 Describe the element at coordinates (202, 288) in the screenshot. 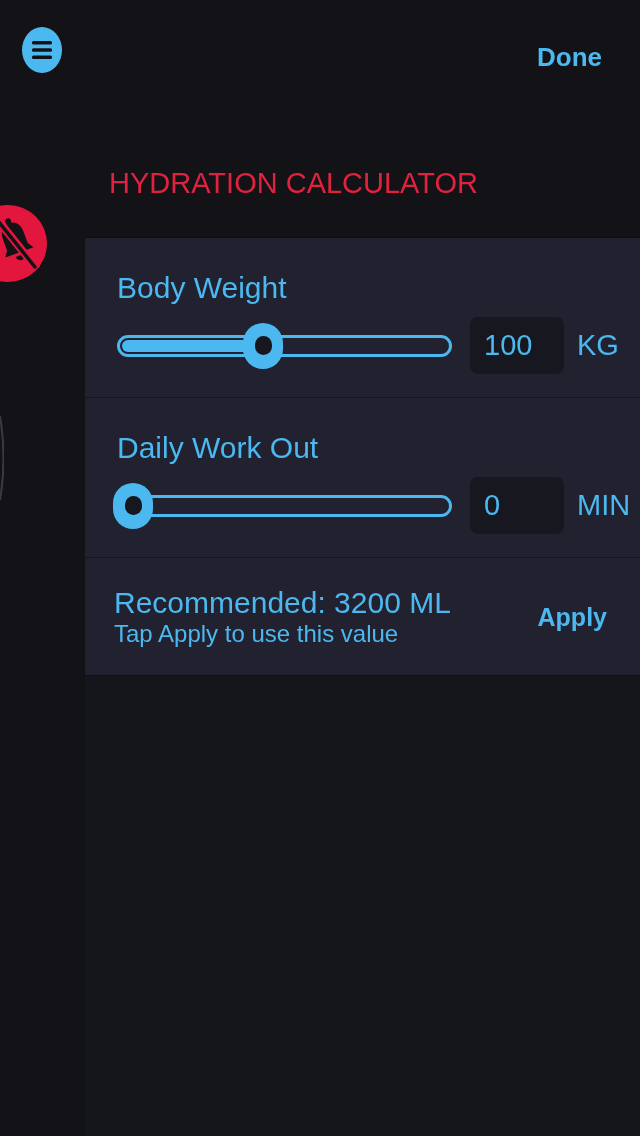

I see `slider-label: Body Weight` at that location.